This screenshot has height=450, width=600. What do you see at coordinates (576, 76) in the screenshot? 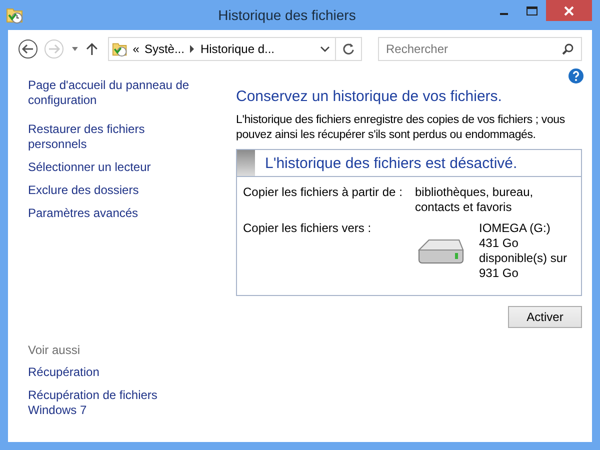
I see `help-icon` at bounding box center [576, 76].